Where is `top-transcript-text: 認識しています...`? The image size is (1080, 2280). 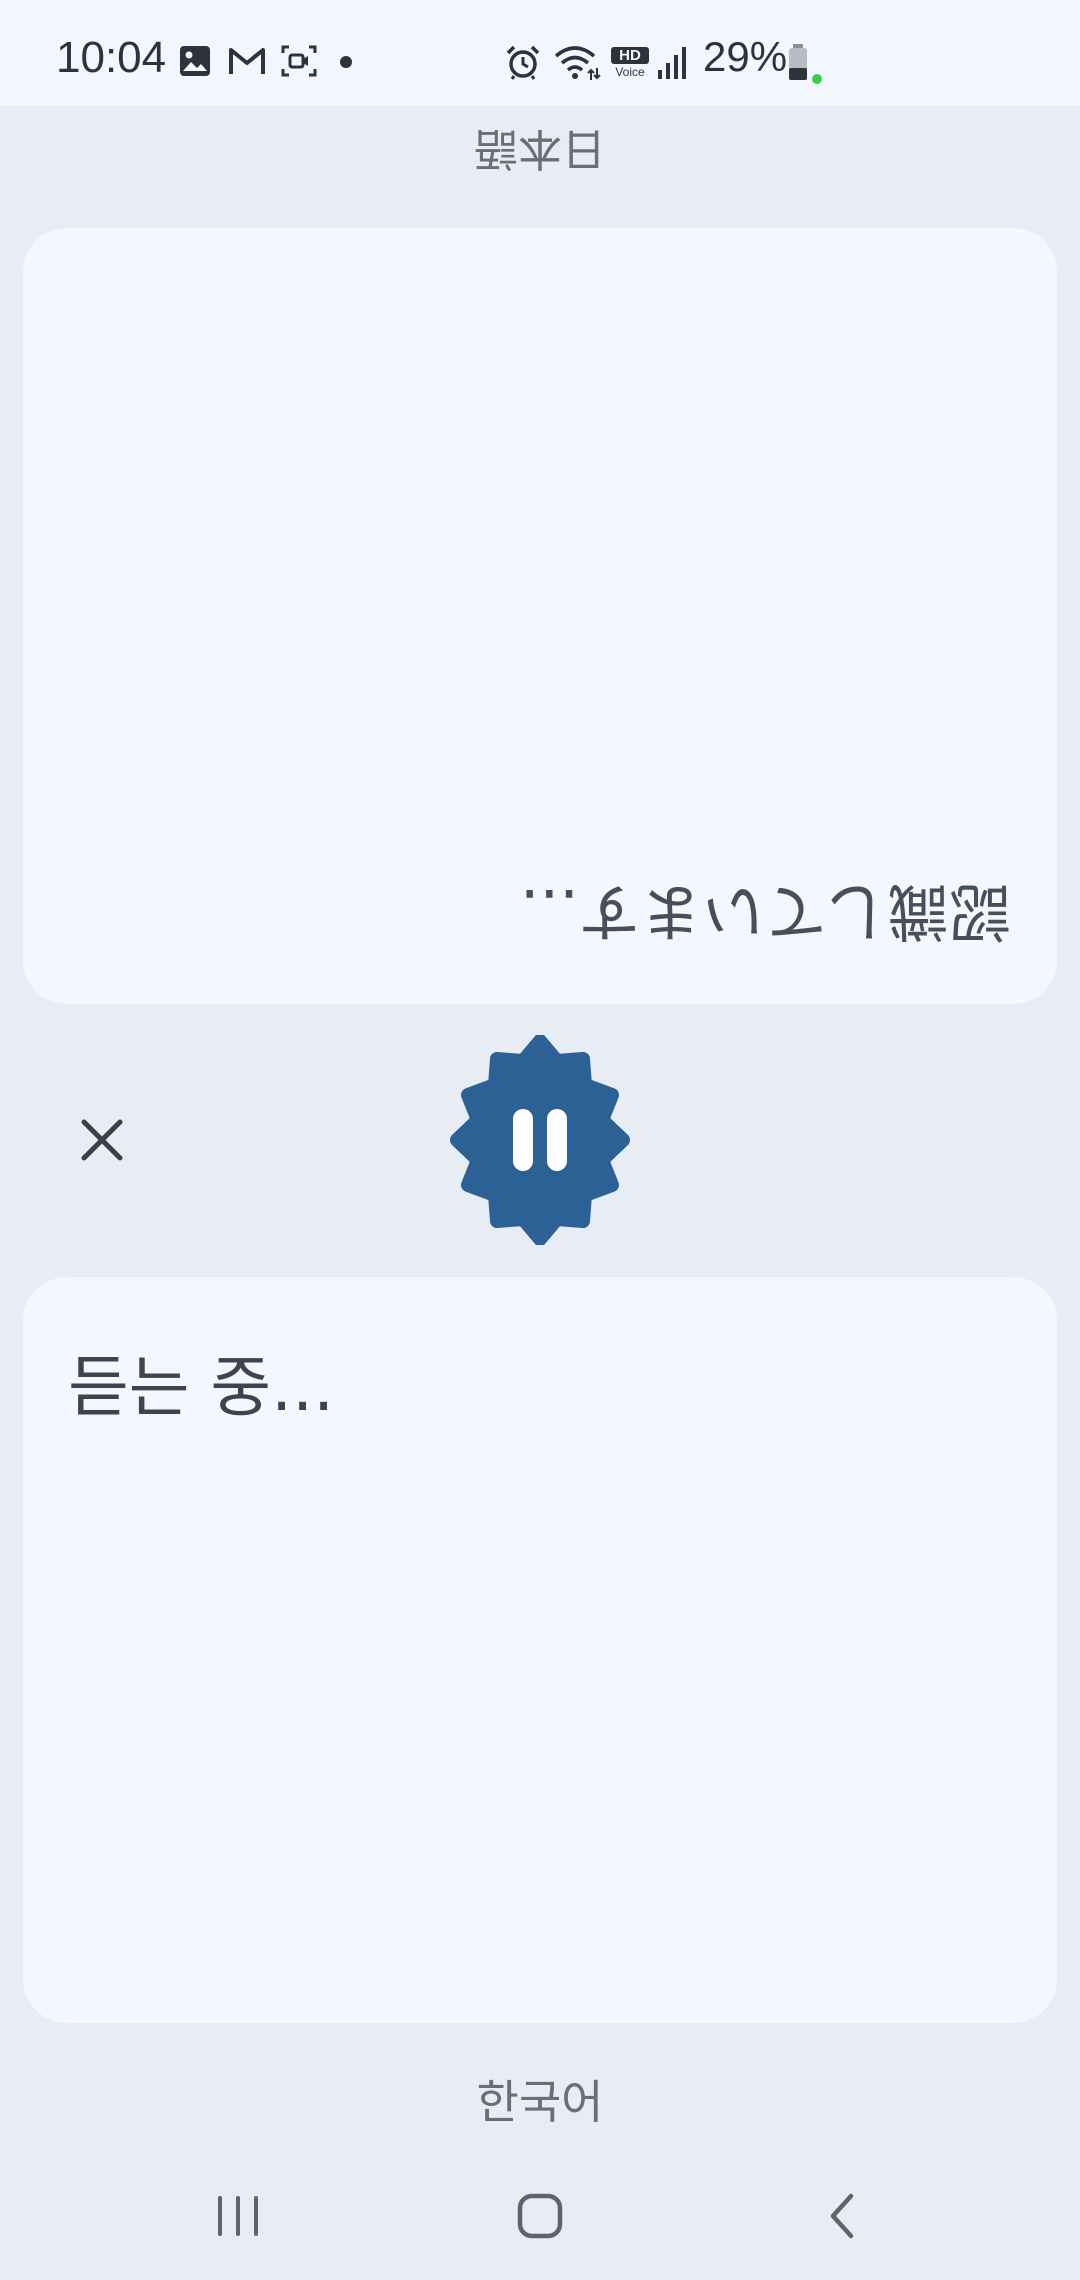 top-transcript-text: 認識しています... is located at coordinates (765, 911).